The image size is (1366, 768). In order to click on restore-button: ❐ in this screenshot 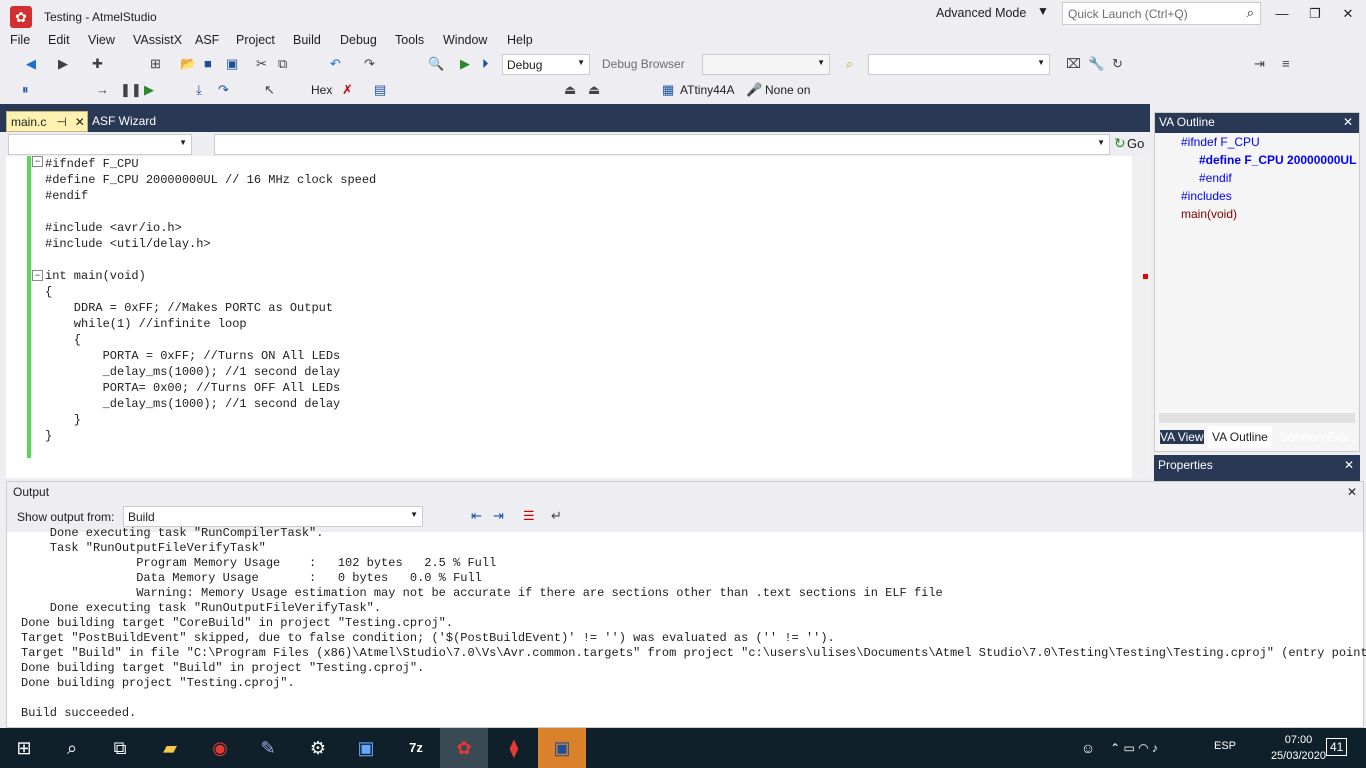, I will do `click(1315, 14)`.